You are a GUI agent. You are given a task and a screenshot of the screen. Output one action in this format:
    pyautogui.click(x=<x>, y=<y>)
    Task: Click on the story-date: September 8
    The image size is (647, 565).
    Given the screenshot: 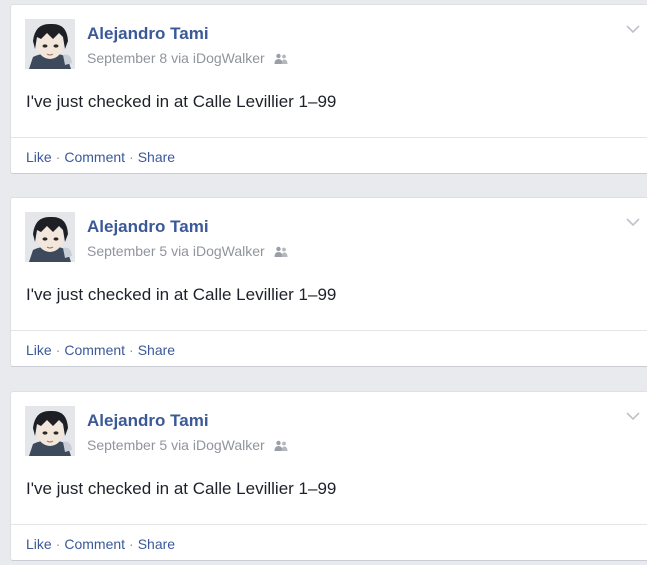 What is the action you would take?
    pyautogui.click(x=127, y=58)
    